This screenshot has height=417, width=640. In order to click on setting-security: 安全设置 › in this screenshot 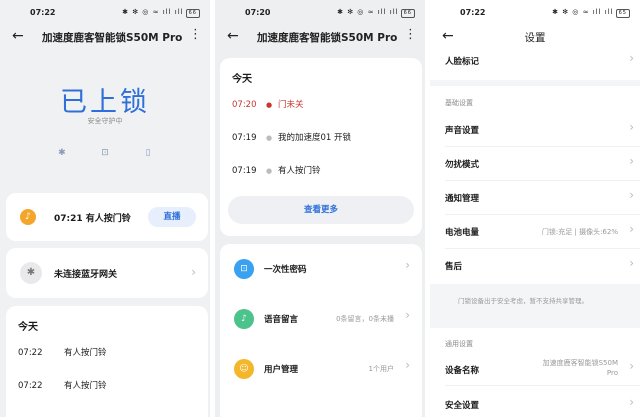, I will do `click(542, 402)`.